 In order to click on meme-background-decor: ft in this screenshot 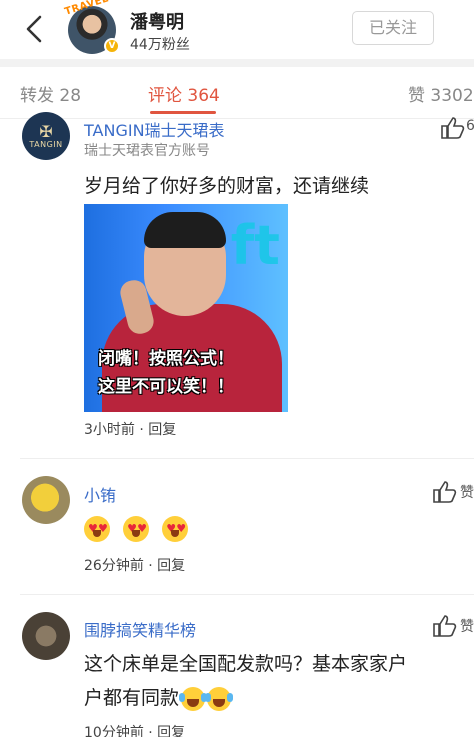, I will do `click(255, 245)`.